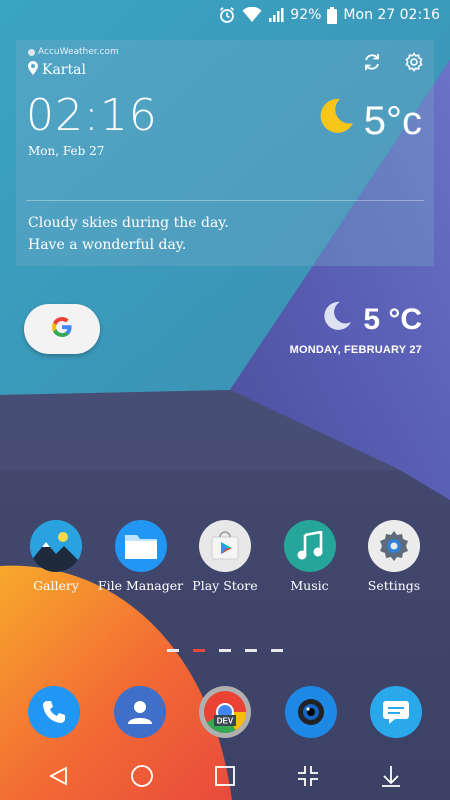 This screenshot has width=450, height=800. Describe the element at coordinates (396, 712) in the screenshot. I see `messages-icon` at that location.